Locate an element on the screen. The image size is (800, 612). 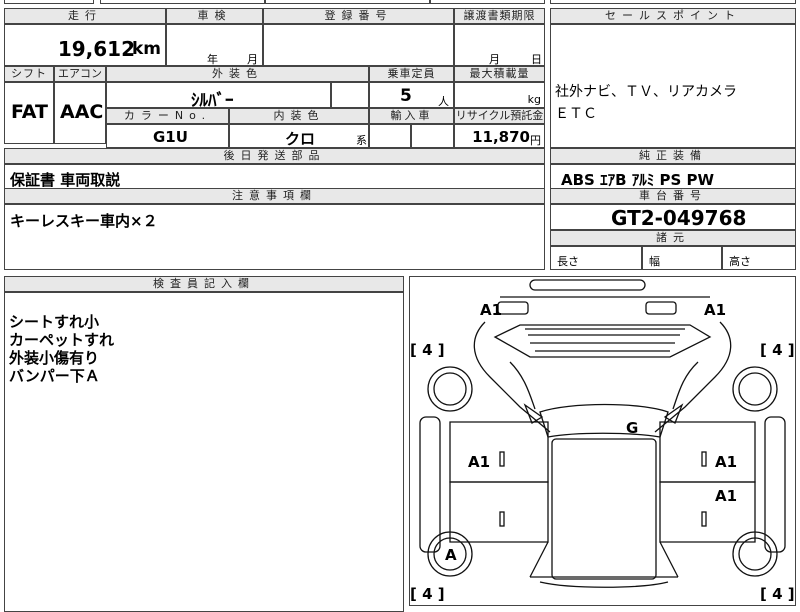
header-interior-color: 内装色 is located at coordinates (299, 116).